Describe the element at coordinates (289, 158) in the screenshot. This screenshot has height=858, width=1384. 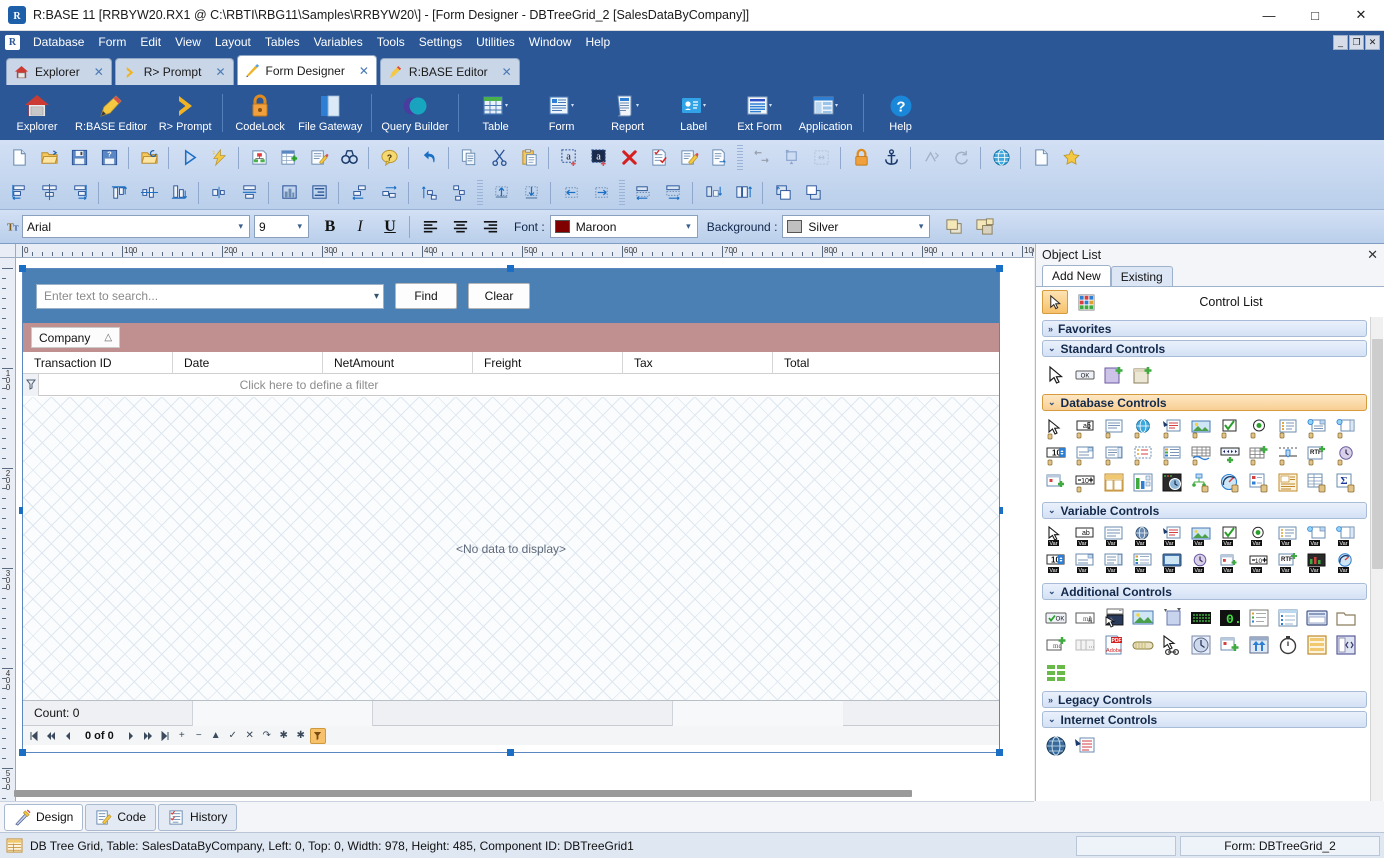
I see `table-add-icon` at that location.